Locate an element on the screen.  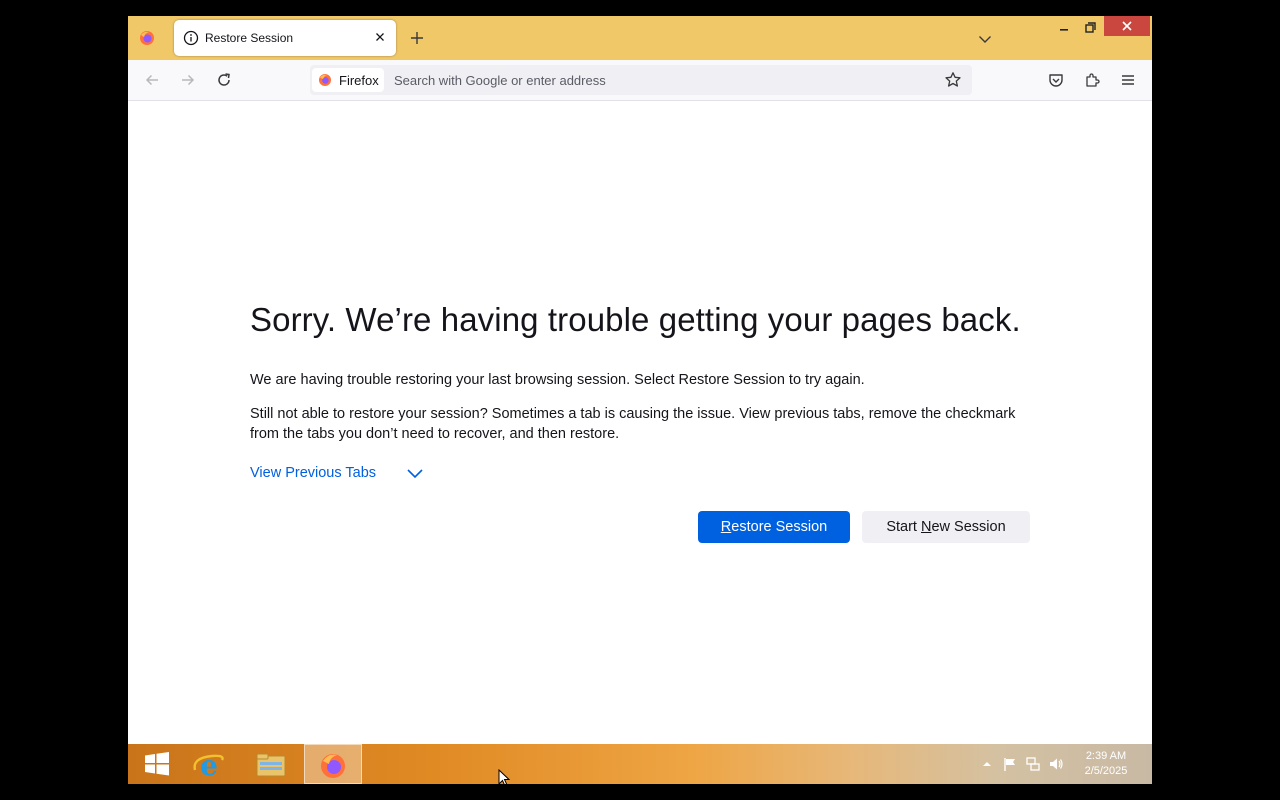
identity-box: Firefox is located at coordinates (348, 80).